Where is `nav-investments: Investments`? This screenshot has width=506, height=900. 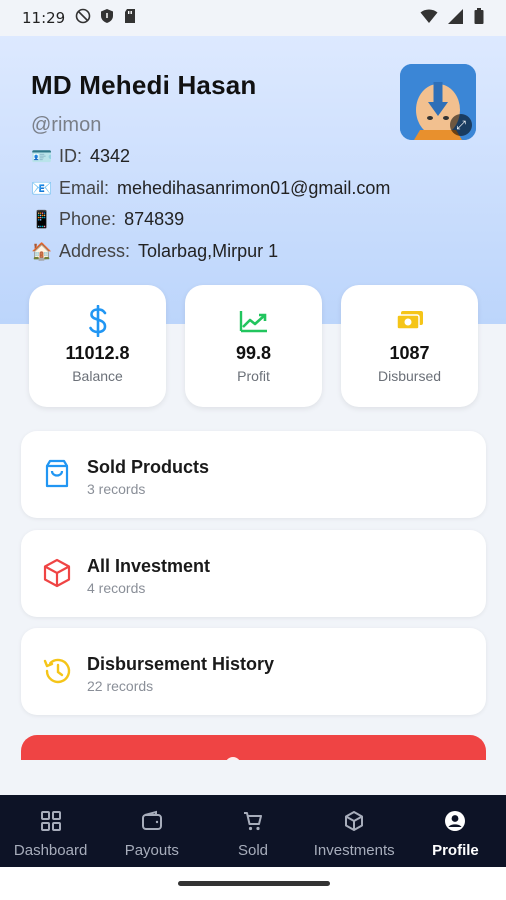 nav-investments: Investments is located at coordinates (354, 831).